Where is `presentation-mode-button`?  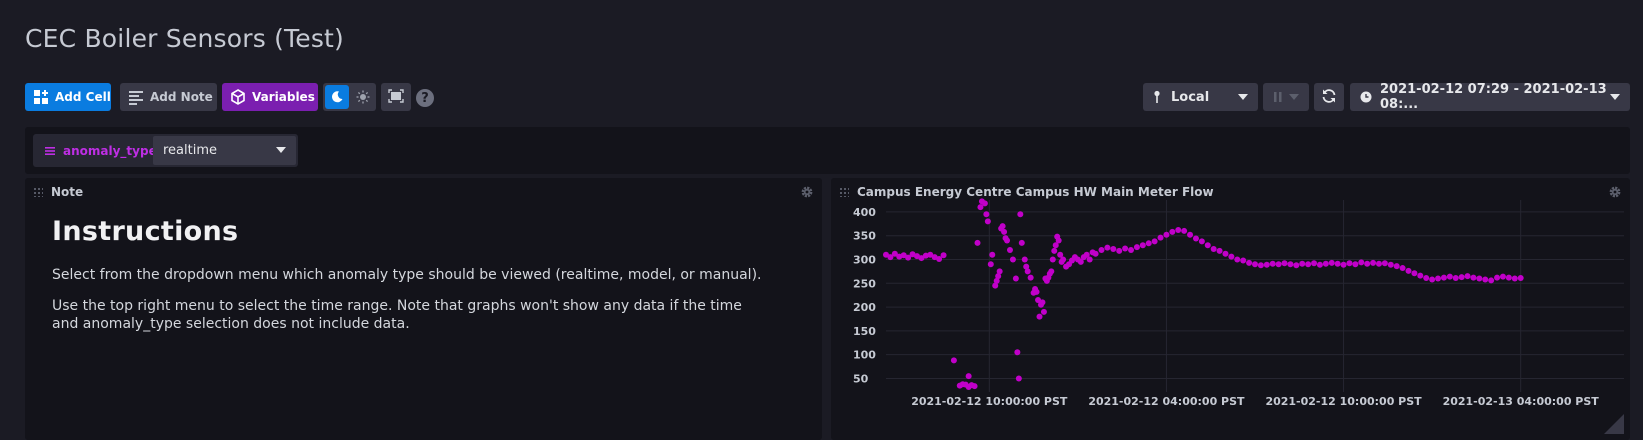
presentation-mode-button is located at coordinates (396, 97).